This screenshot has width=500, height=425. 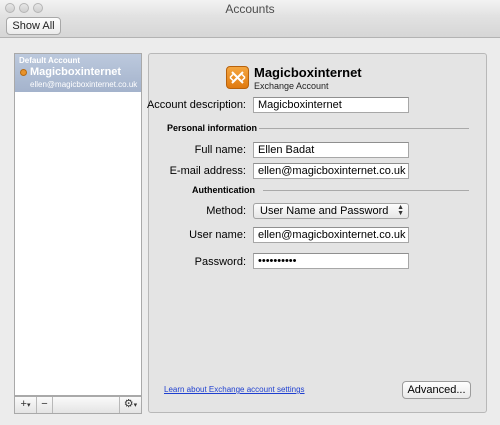 I want to click on user-name-field: ellen@magicboxinternet.co.uk, so click(x=331, y=235).